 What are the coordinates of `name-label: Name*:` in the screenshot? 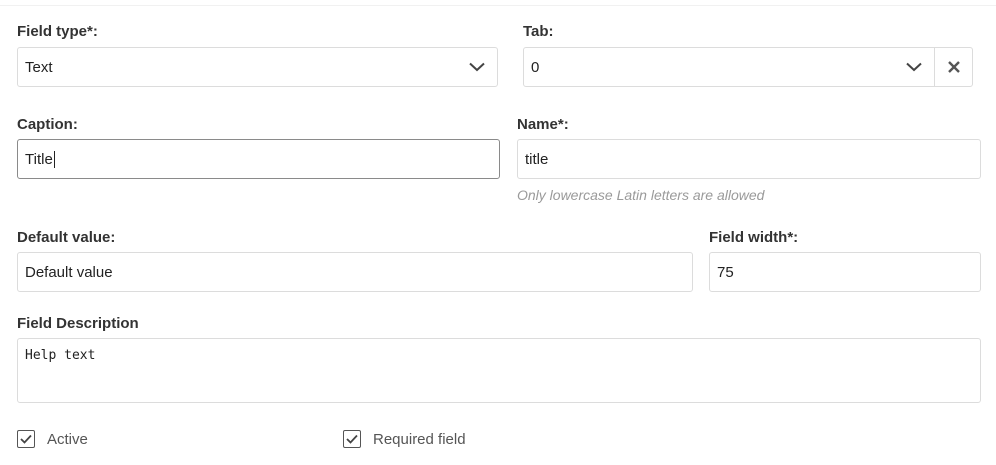 It's located at (543, 124).